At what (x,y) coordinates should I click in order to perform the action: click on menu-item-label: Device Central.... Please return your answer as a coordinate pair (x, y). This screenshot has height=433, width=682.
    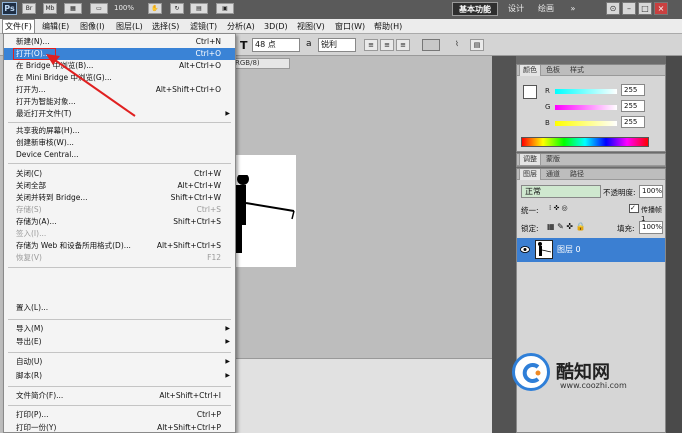
    Looking at the image, I should click on (47, 154).